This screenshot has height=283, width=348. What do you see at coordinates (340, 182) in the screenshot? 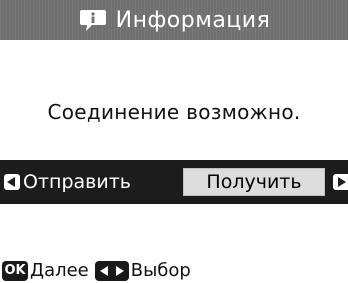
I see `arrow-right-icon` at bounding box center [340, 182].